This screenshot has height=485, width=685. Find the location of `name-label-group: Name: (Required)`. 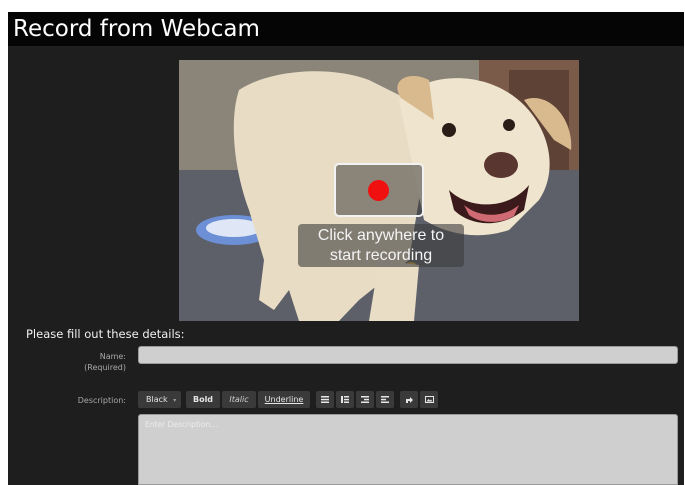

name-label-group: Name: (Required) is located at coordinates (71, 362).